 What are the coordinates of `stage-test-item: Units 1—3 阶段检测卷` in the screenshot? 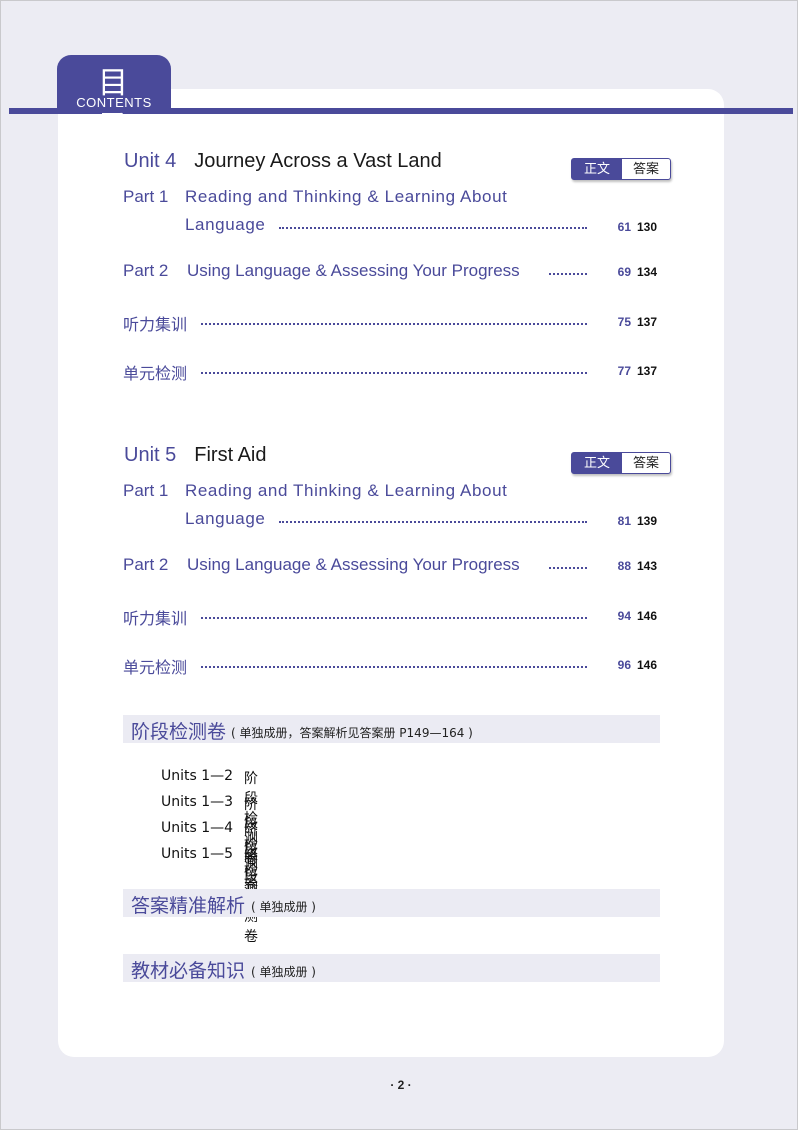 It's located at (209, 843).